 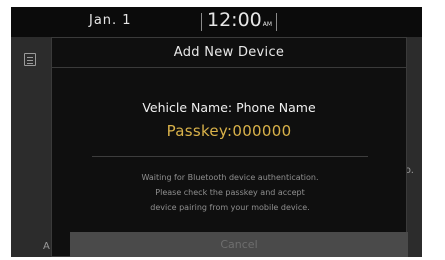 What do you see at coordinates (239, 244) in the screenshot?
I see `cancel-button: Cancel` at bounding box center [239, 244].